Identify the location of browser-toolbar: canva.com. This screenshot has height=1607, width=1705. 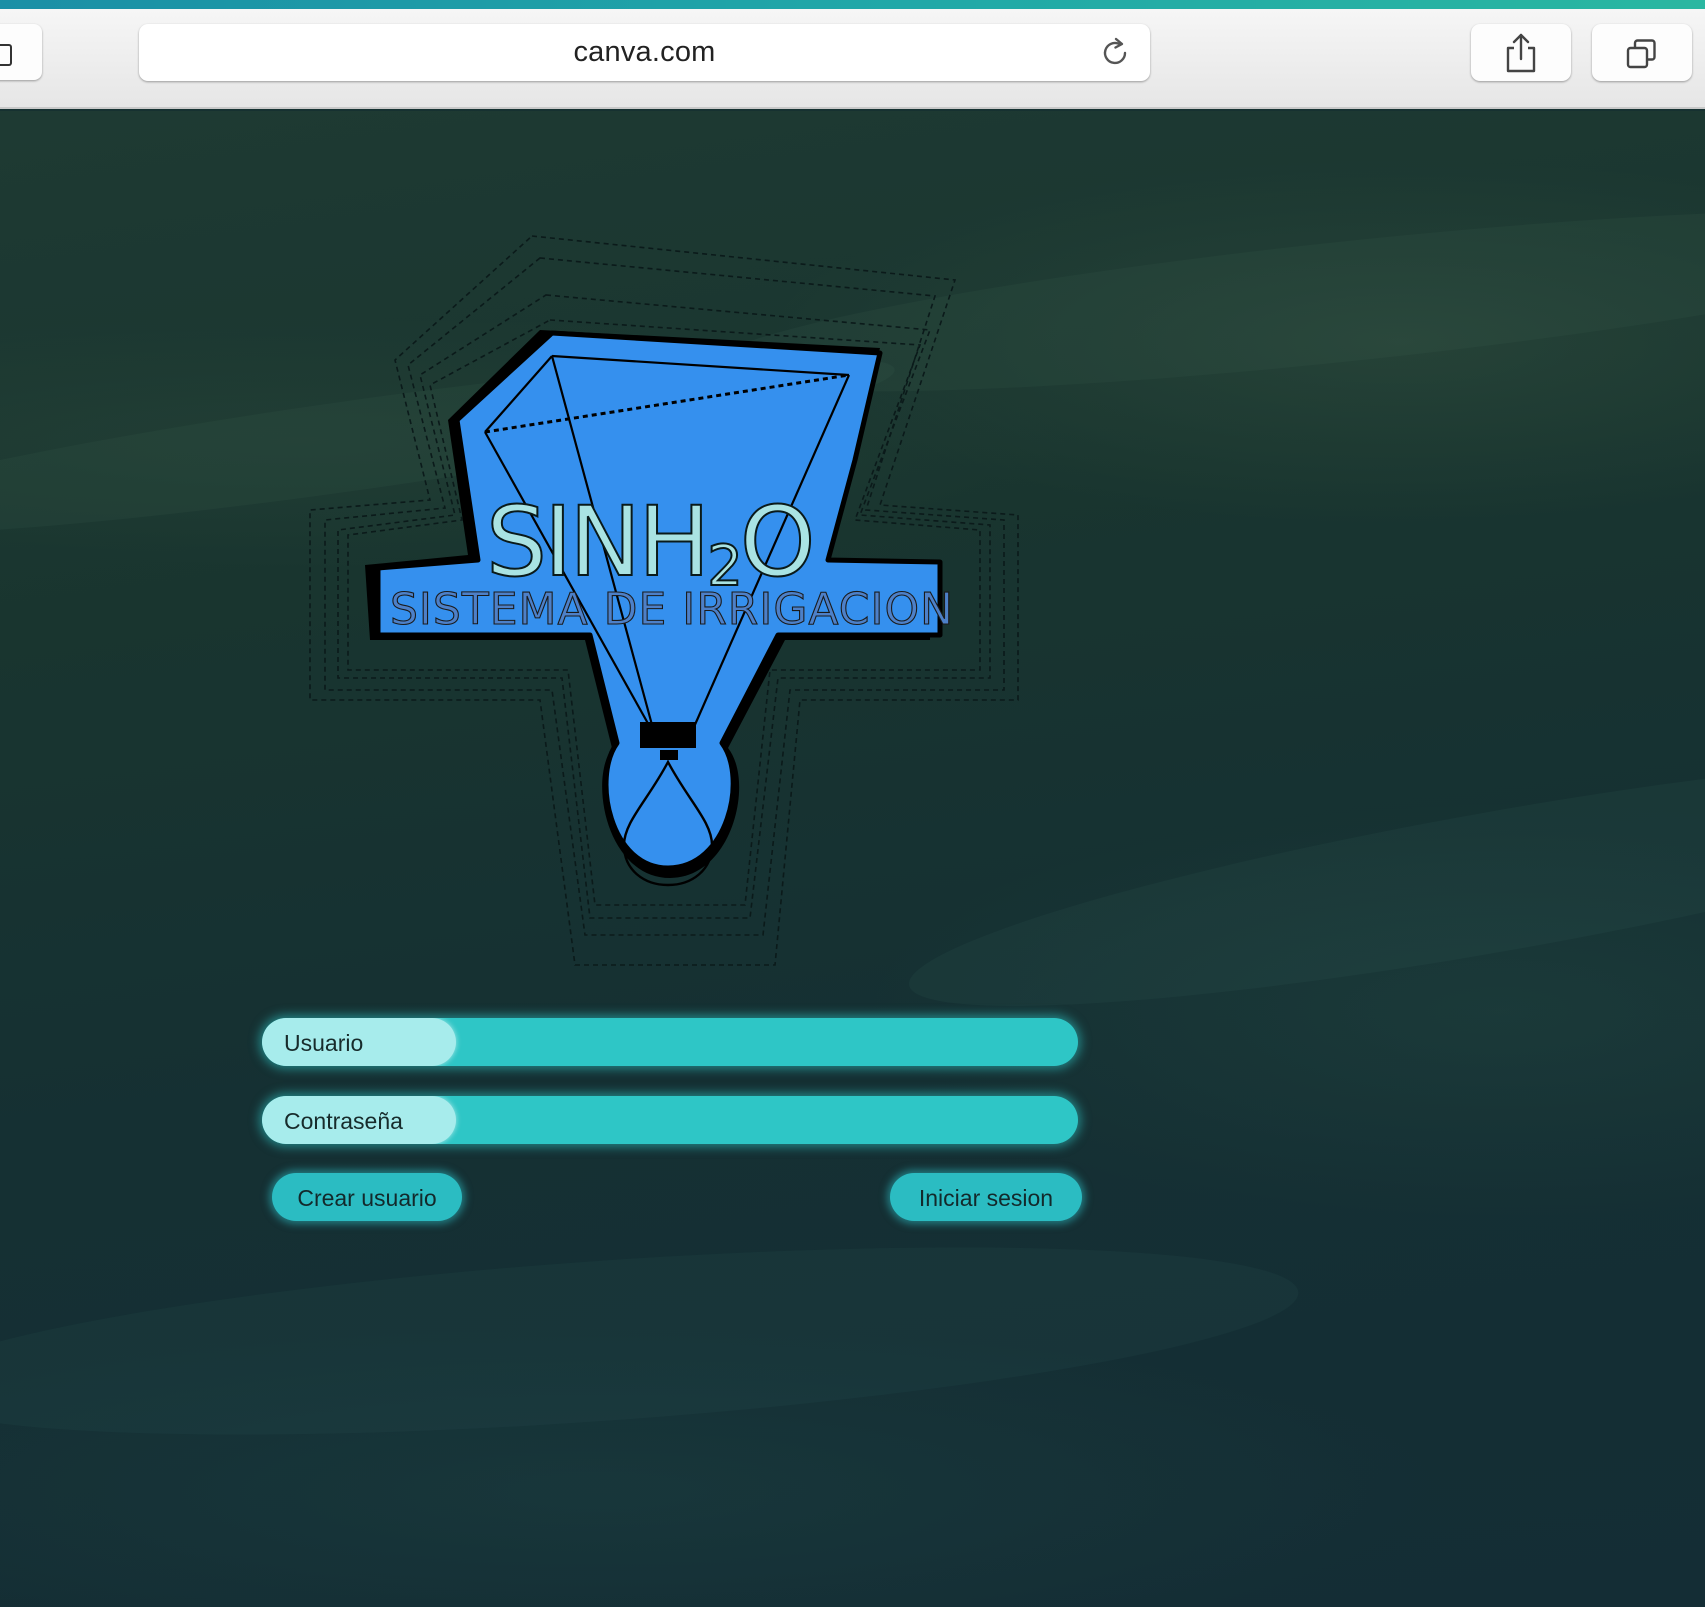
(852, 59).